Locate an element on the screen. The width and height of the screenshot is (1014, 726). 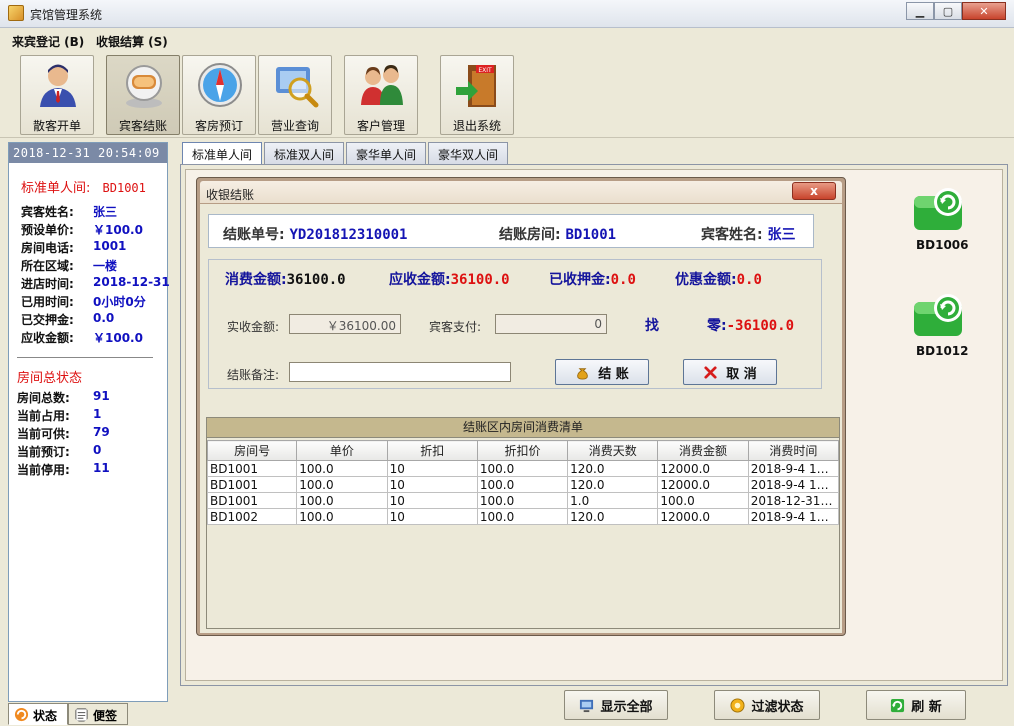
column-header: 单价 is located at coordinates (342, 450).